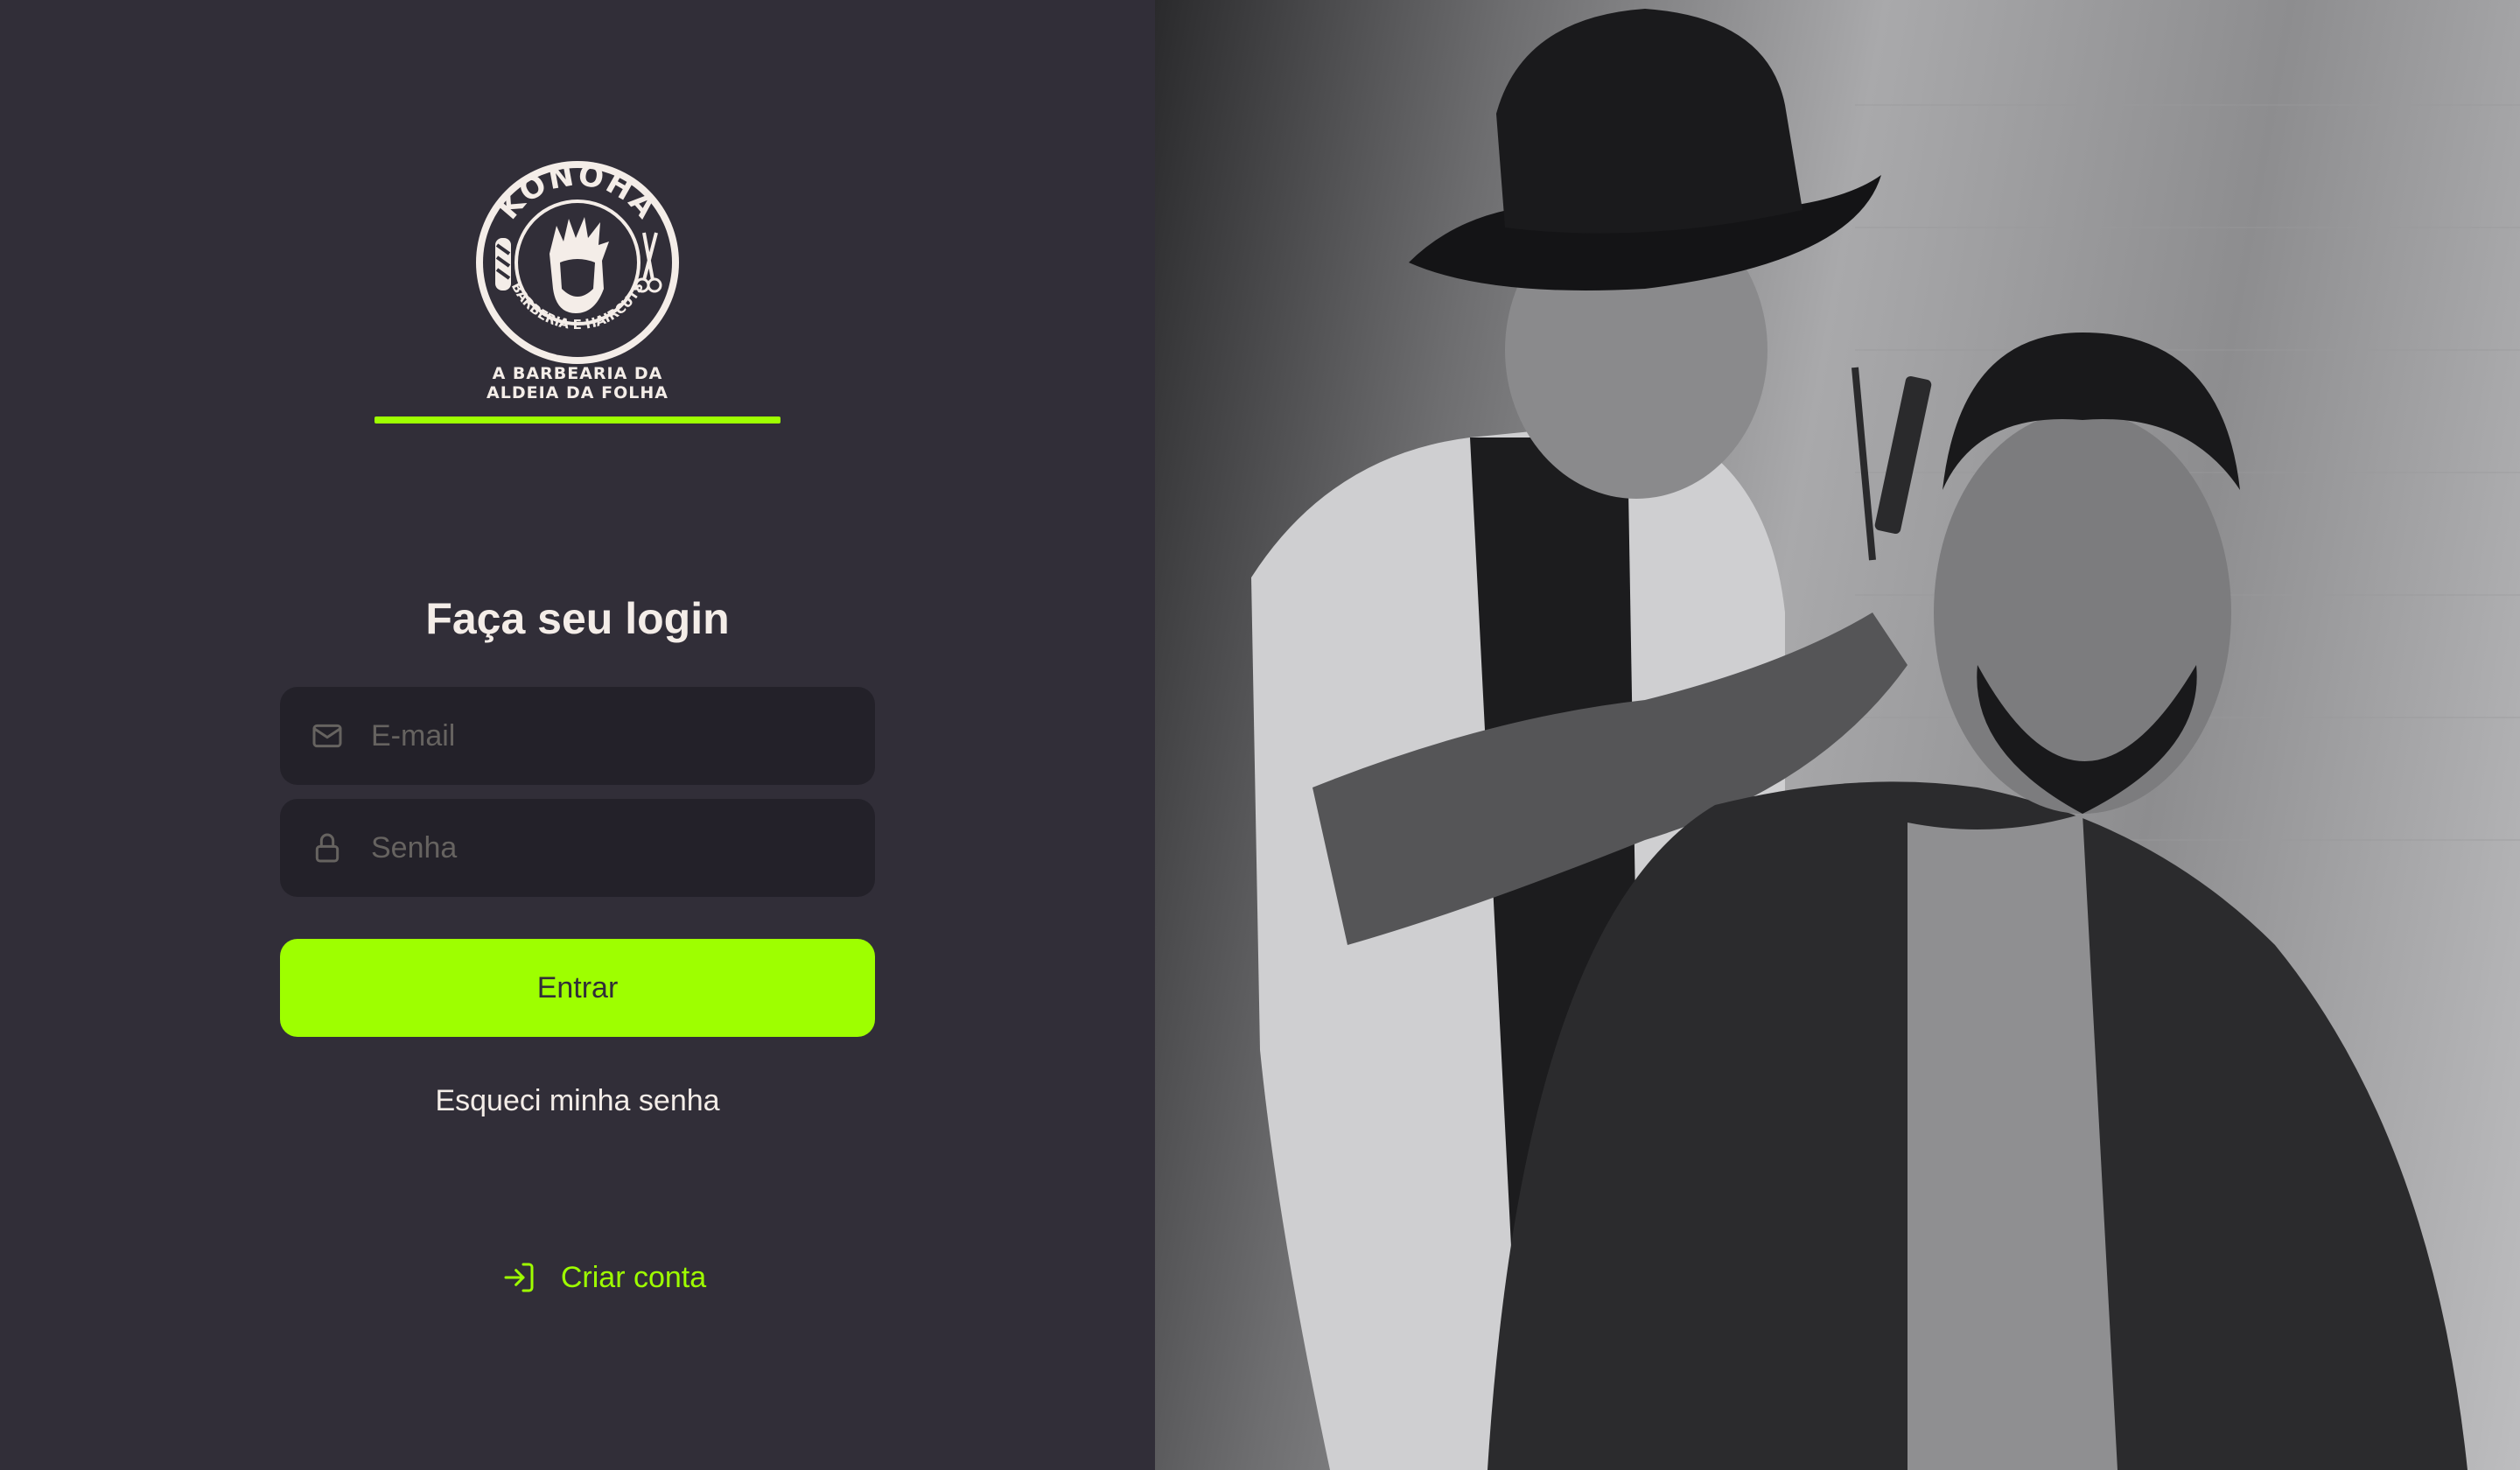  What do you see at coordinates (519, 1277) in the screenshot?
I see `log-in-icon` at bounding box center [519, 1277].